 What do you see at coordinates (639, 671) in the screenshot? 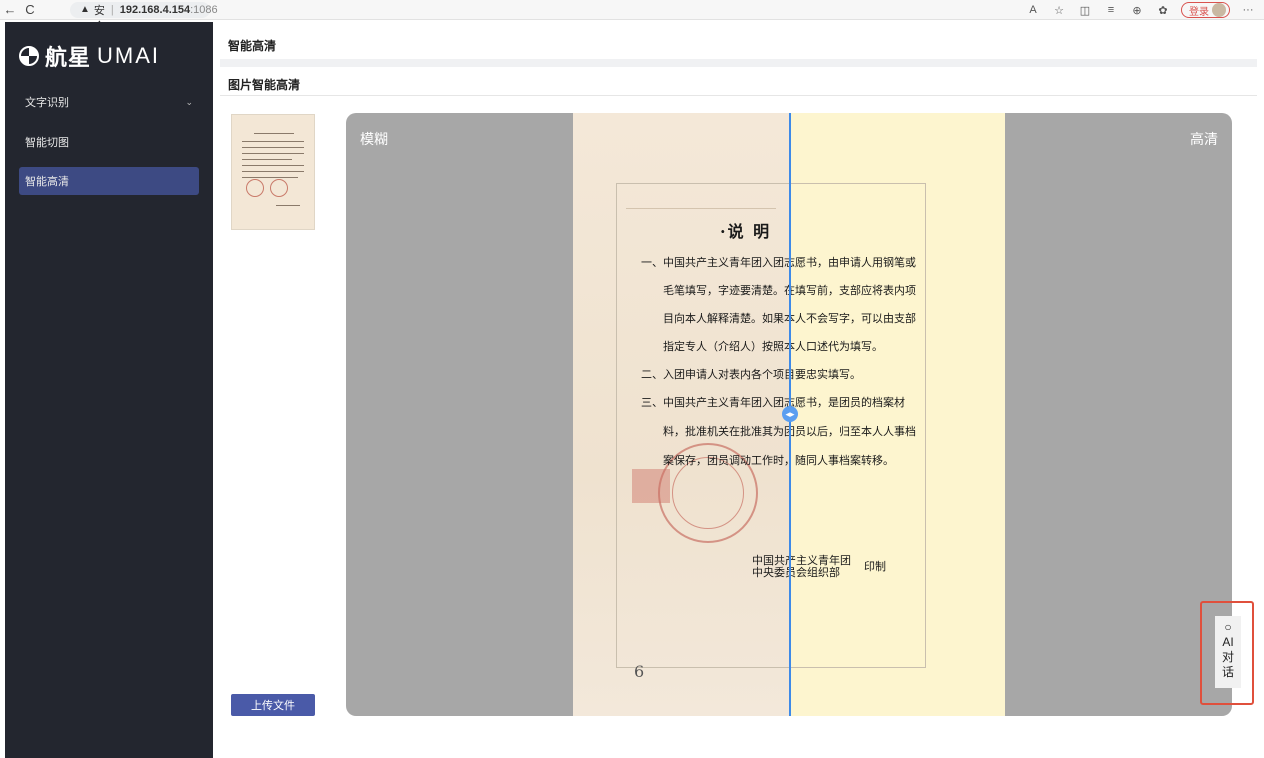
I see `document-page-number: 6` at bounding box center [639, 671].